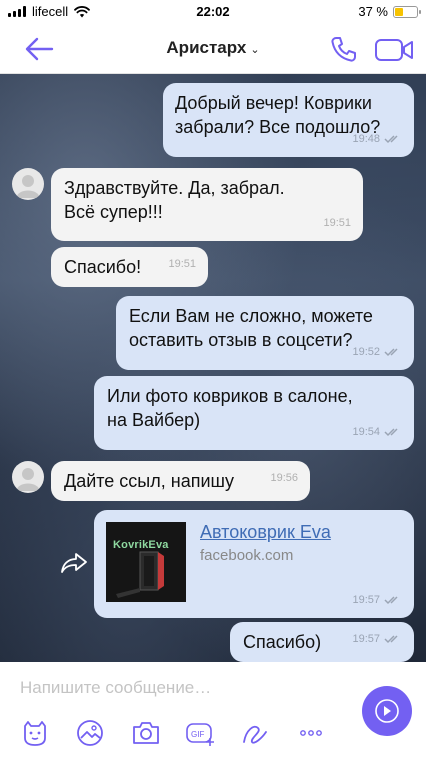  I want to click on message-time: 19:48, so click(366, 139).